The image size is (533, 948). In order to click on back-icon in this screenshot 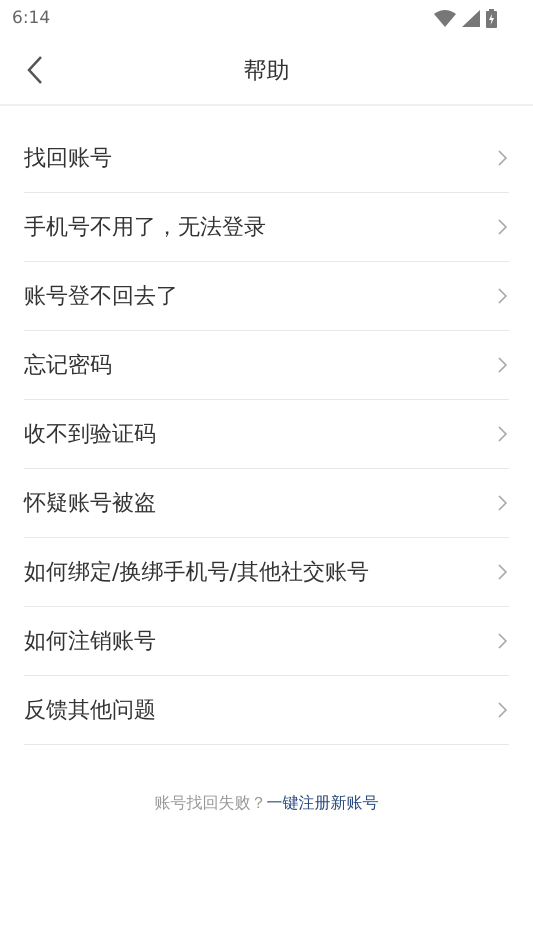, I will do `click(35, 70)`.